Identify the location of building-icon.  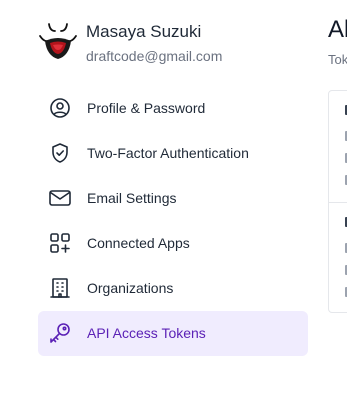
(60, 288).